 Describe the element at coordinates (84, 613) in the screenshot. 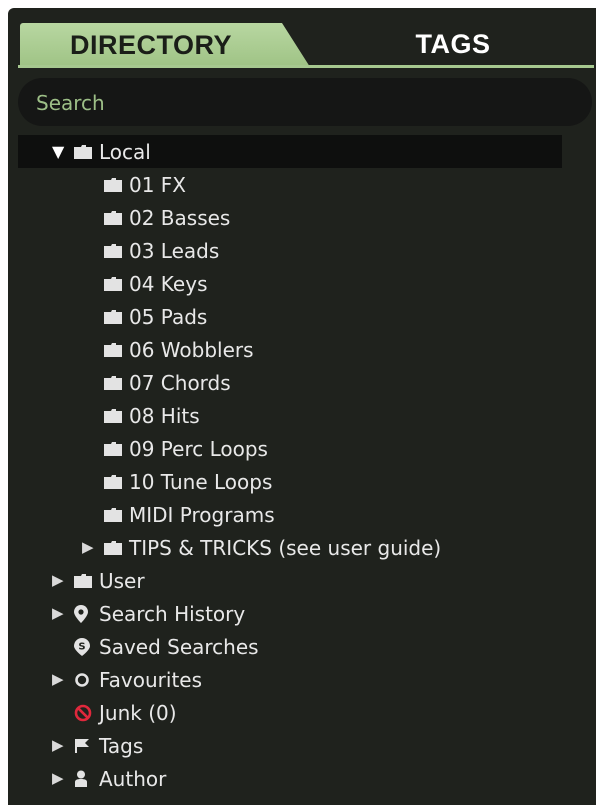

I see `location-pin-icon` at that location.